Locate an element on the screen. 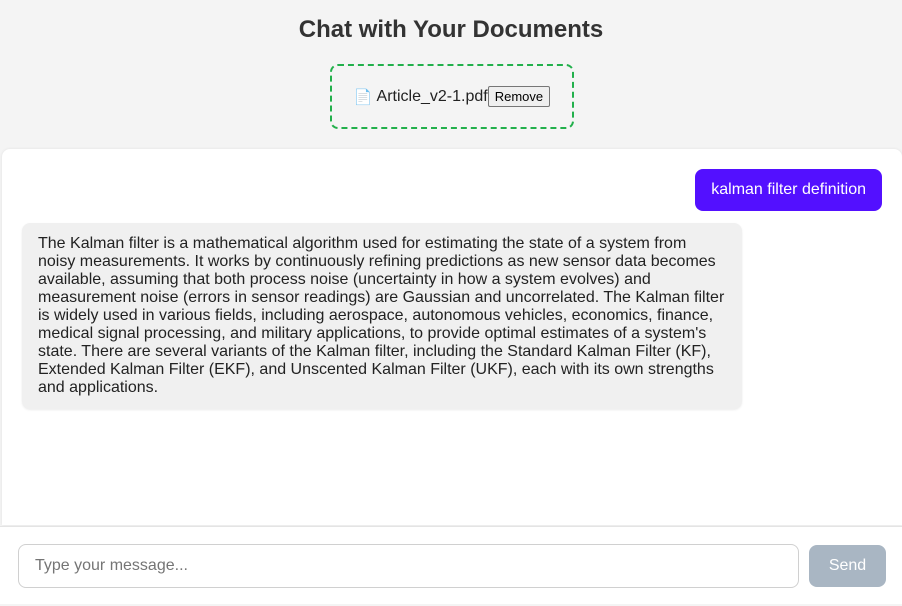  document-icon: 📄 is located at coordinates (363, 97).